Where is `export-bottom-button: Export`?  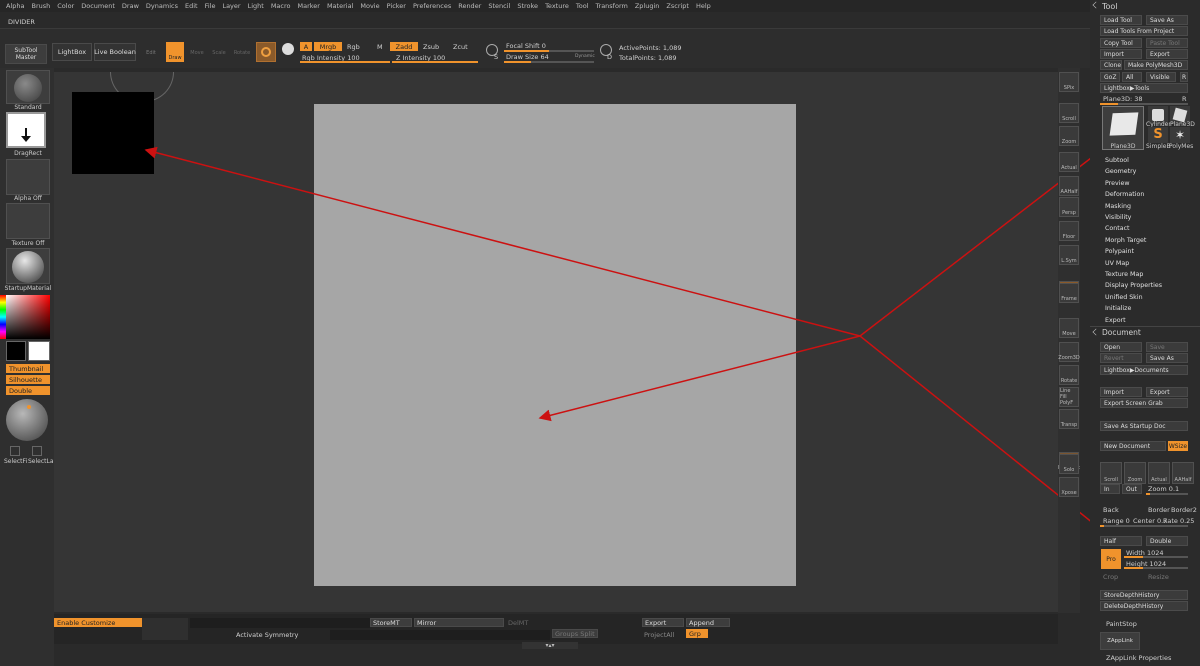
export-bottom-button: Export is located at coordinates (663, 622).